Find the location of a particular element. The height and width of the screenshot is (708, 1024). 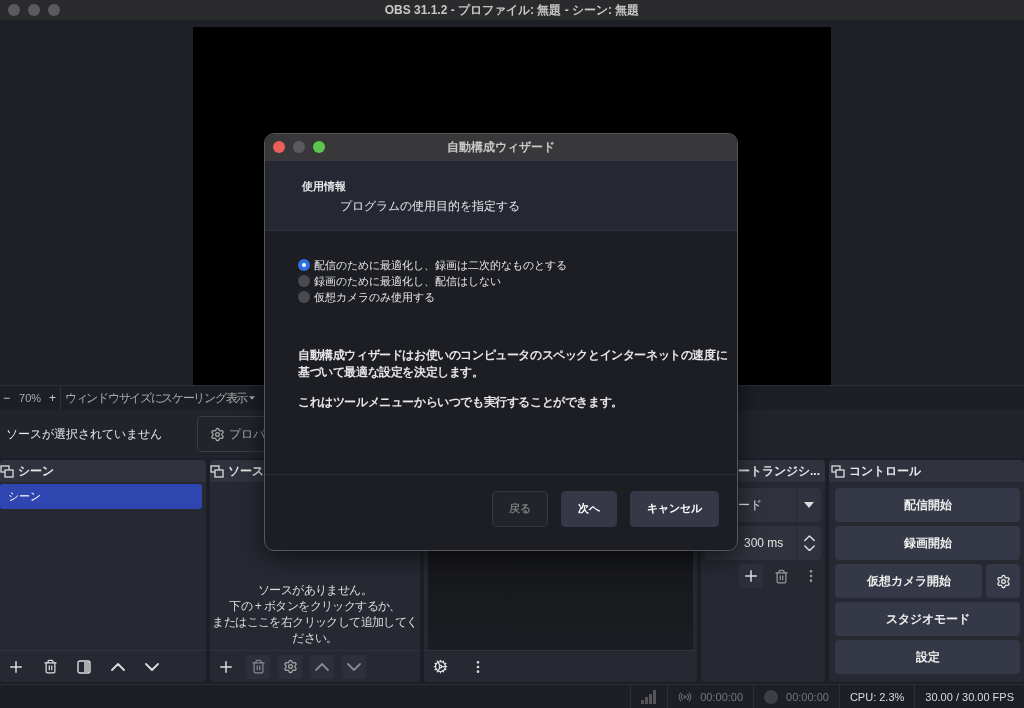

stream-time: 00:00:00 is located at coordinates (722, 696).